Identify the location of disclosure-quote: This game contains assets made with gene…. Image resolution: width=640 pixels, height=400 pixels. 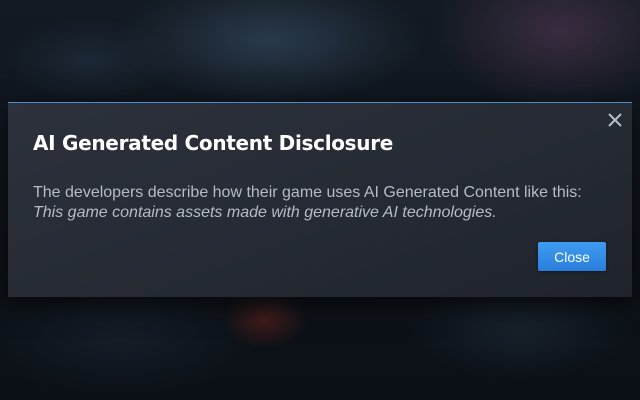
(265, 212).